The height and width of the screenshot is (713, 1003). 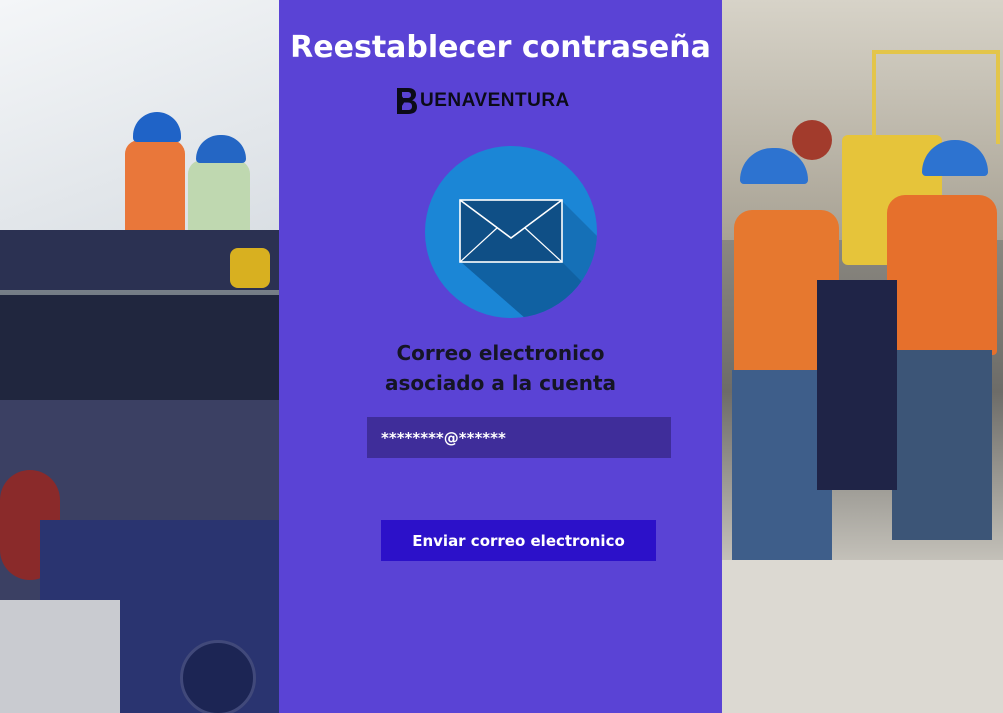 I want to click on mail-badge, so click(x=511, y=232).